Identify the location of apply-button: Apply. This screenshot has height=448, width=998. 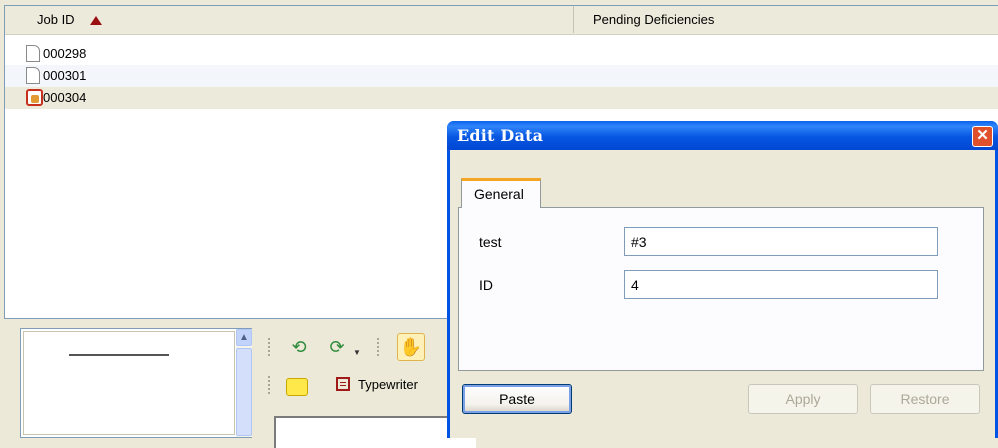
(803, 399).